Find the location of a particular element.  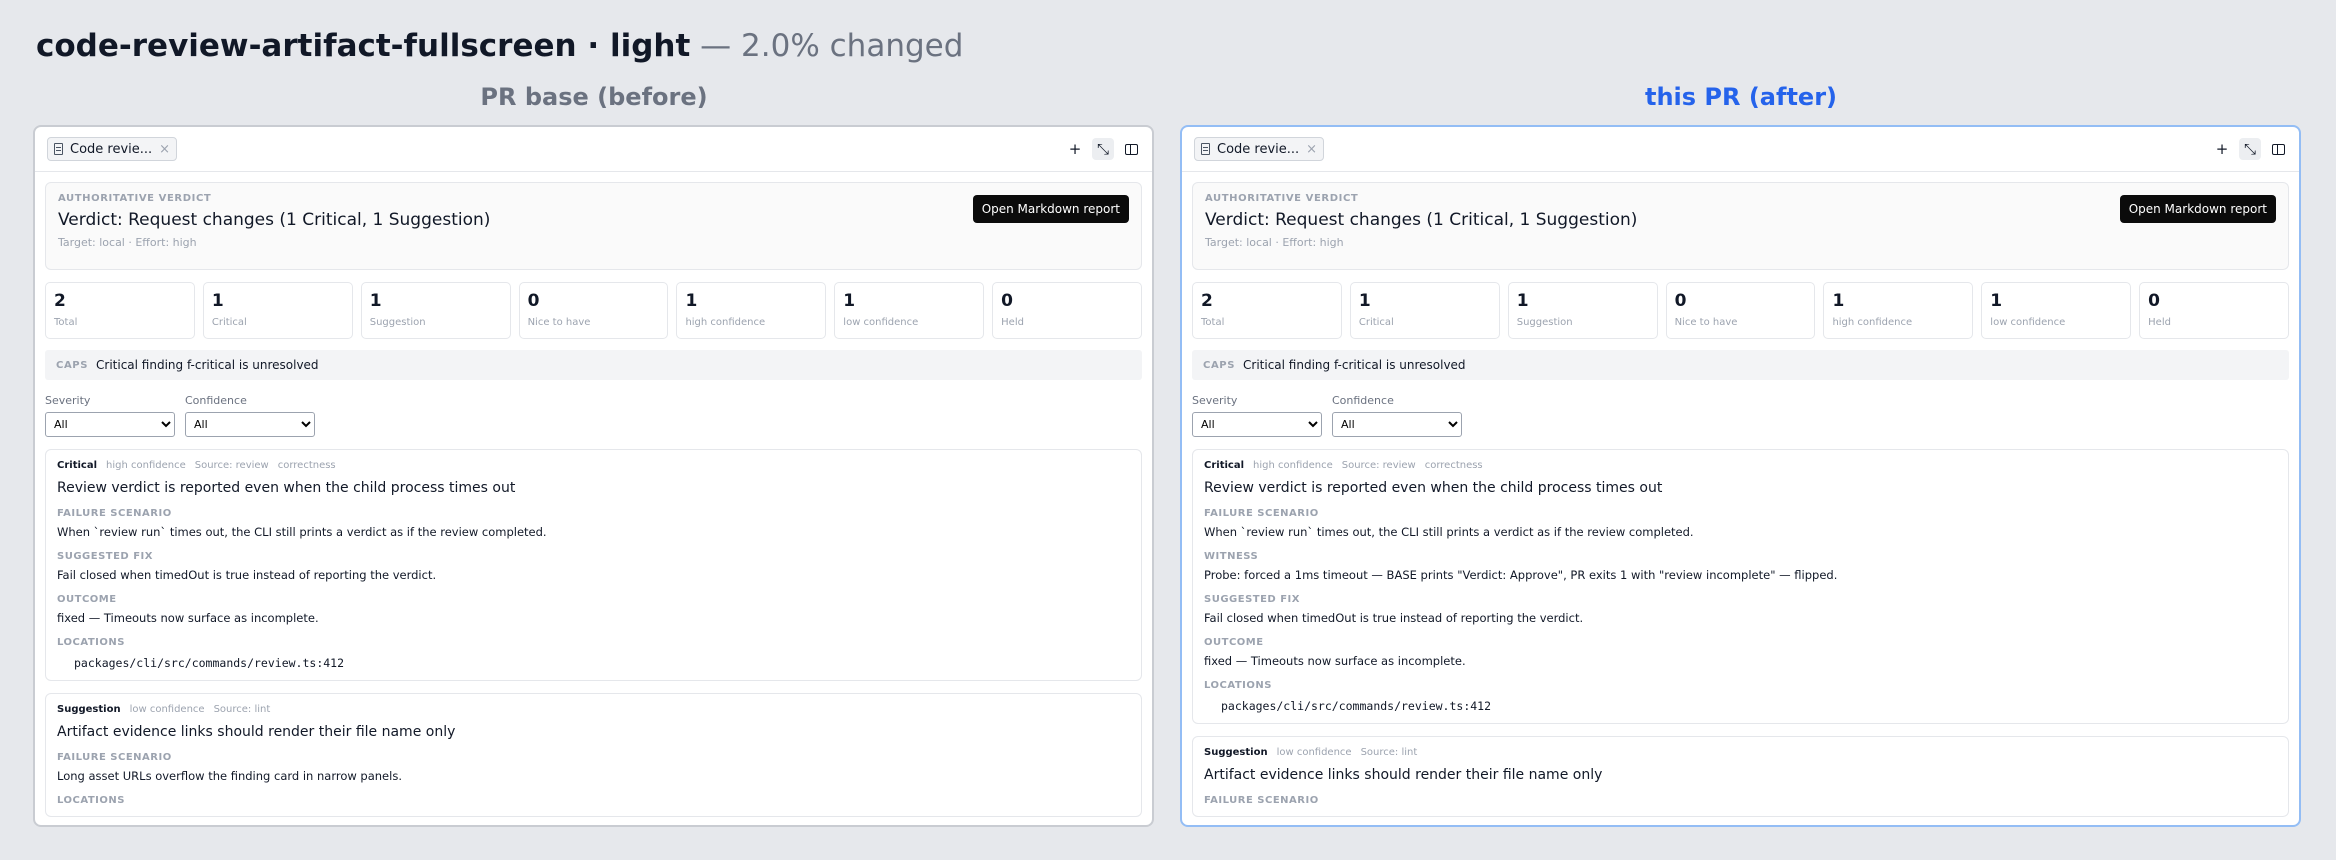

witness-heading: WITNESS is located at coordinates (1231, 556).